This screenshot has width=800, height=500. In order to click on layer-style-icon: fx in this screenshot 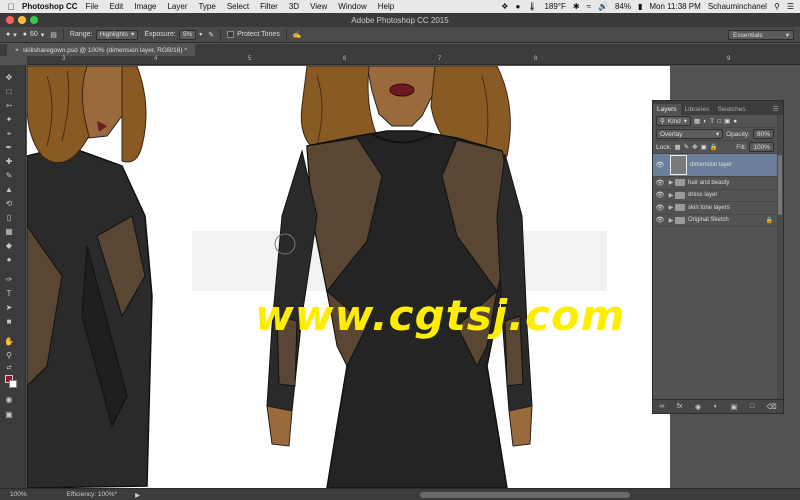, I will do `click(679, 406)`.